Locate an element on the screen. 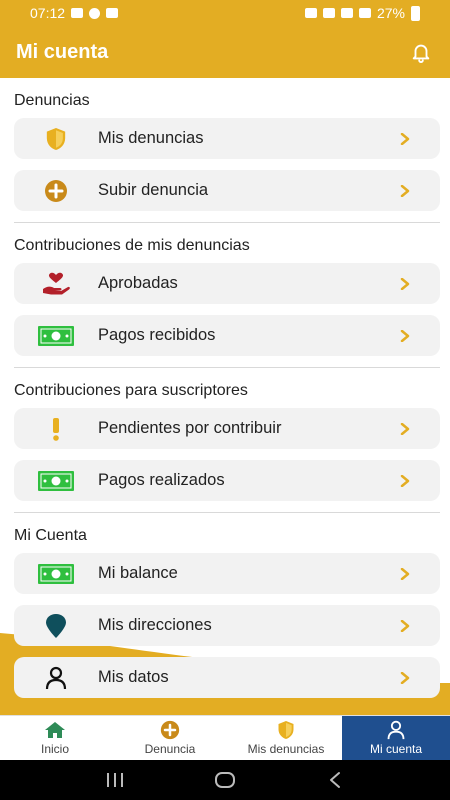  section-title: Contribuciones para suscriptores is located at coordinates (131, 390).